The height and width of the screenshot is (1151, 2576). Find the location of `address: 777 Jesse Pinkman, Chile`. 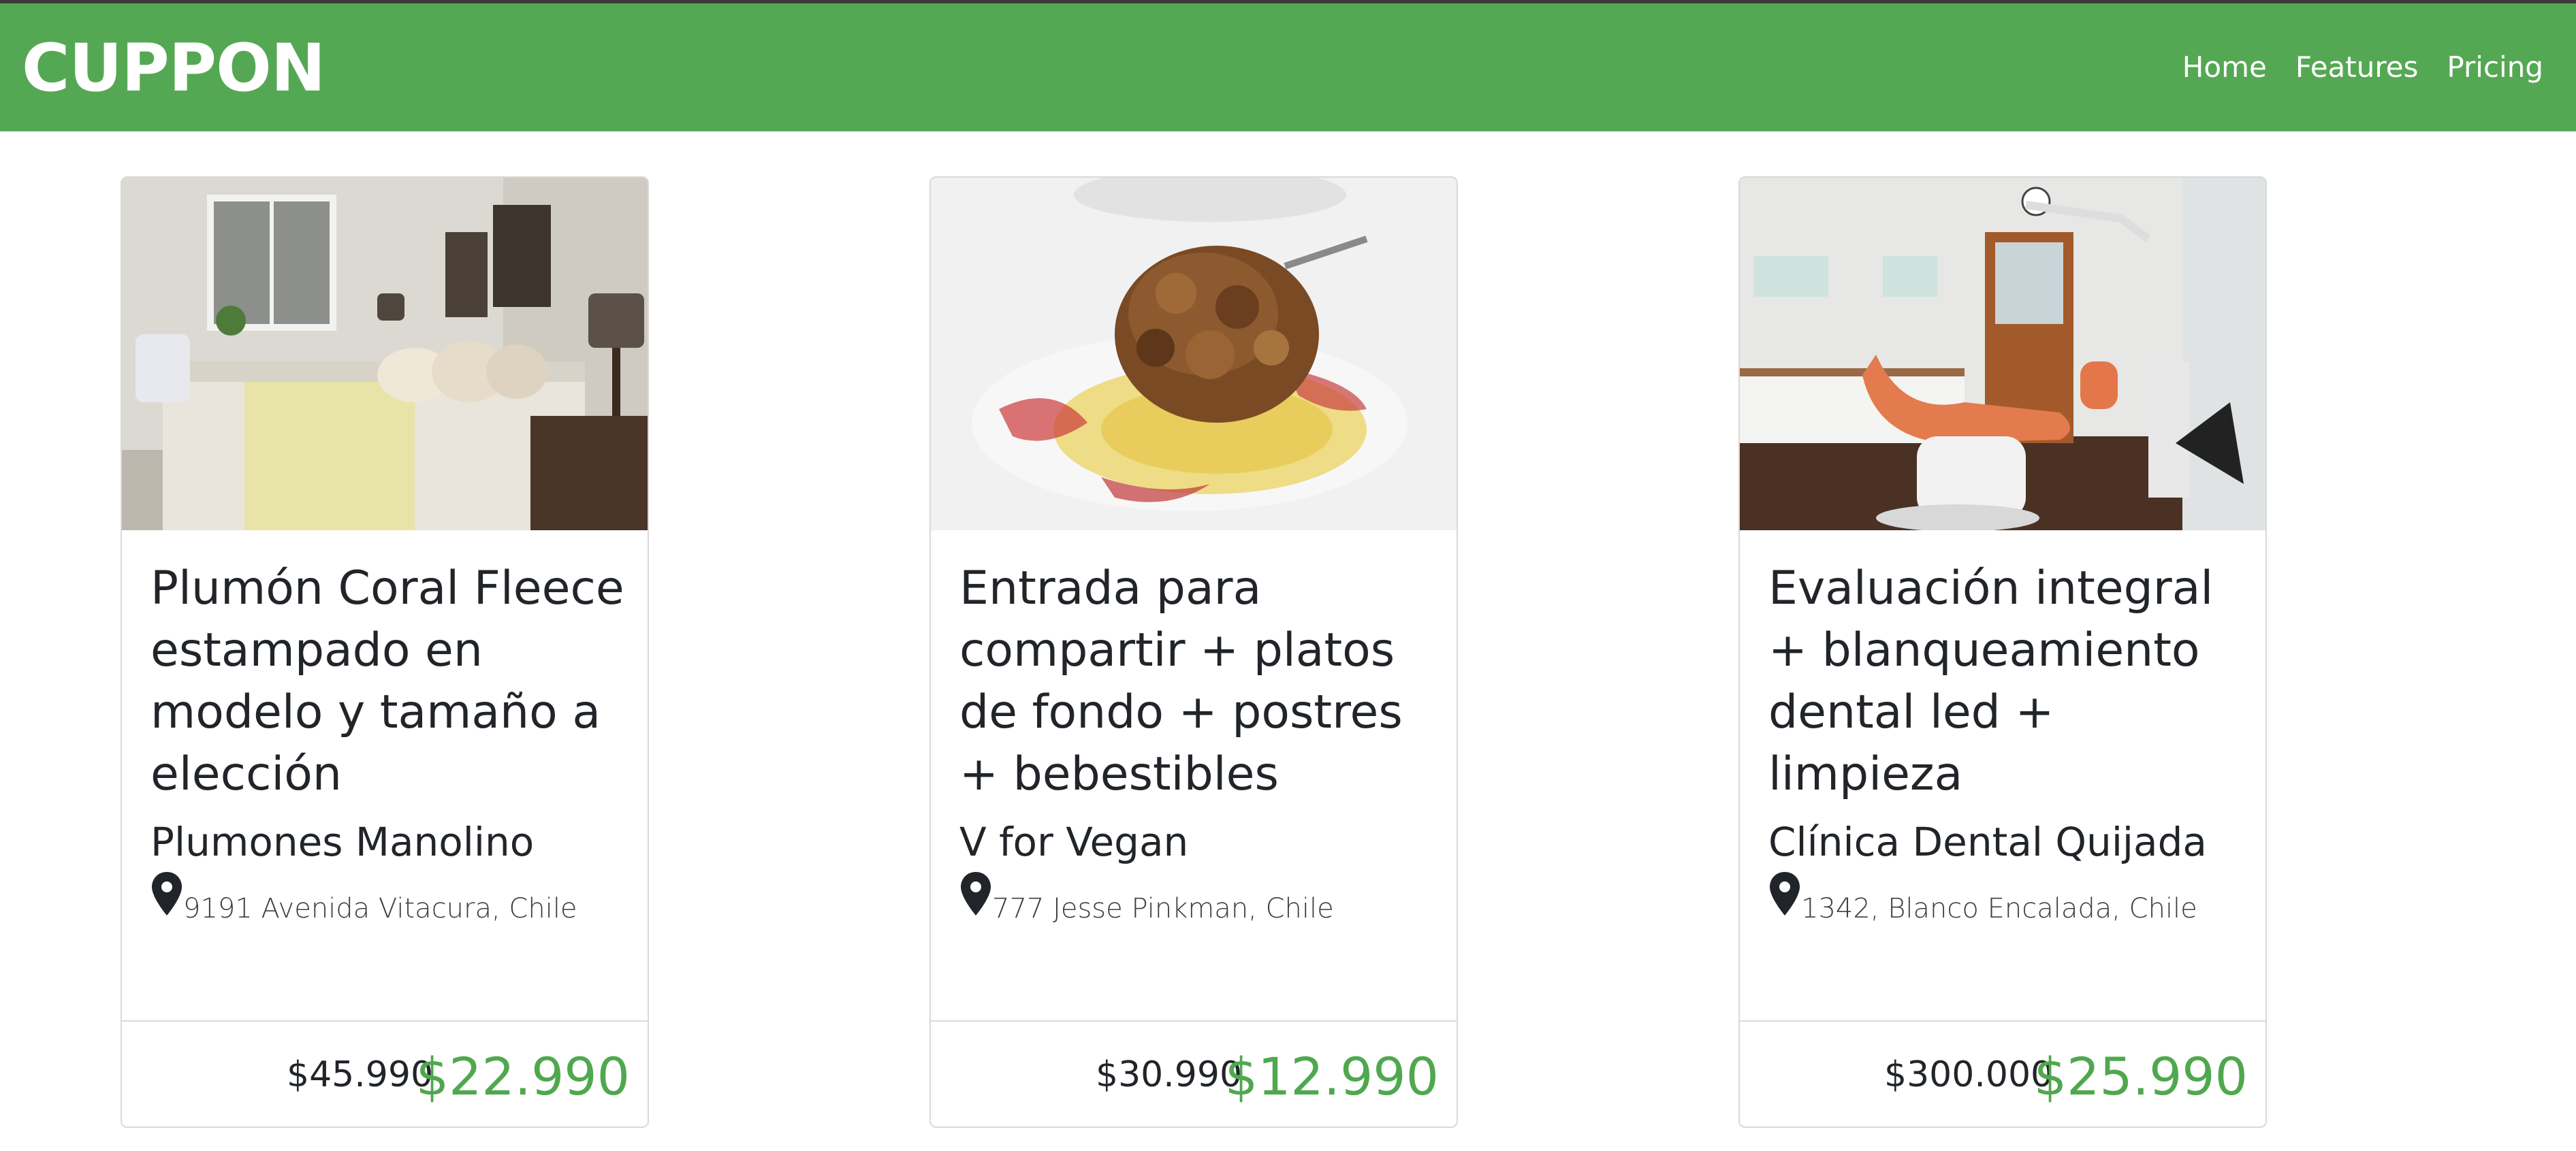

address: 777 Jesse Pinkman, Chile is located at coordinates (1197, 901).